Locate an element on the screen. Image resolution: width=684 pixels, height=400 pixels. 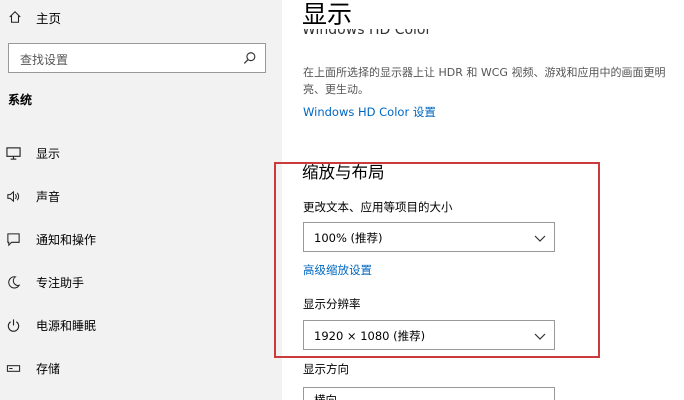
hdr-heading-text: Windows HD Color is located at coordinates (367, 33).